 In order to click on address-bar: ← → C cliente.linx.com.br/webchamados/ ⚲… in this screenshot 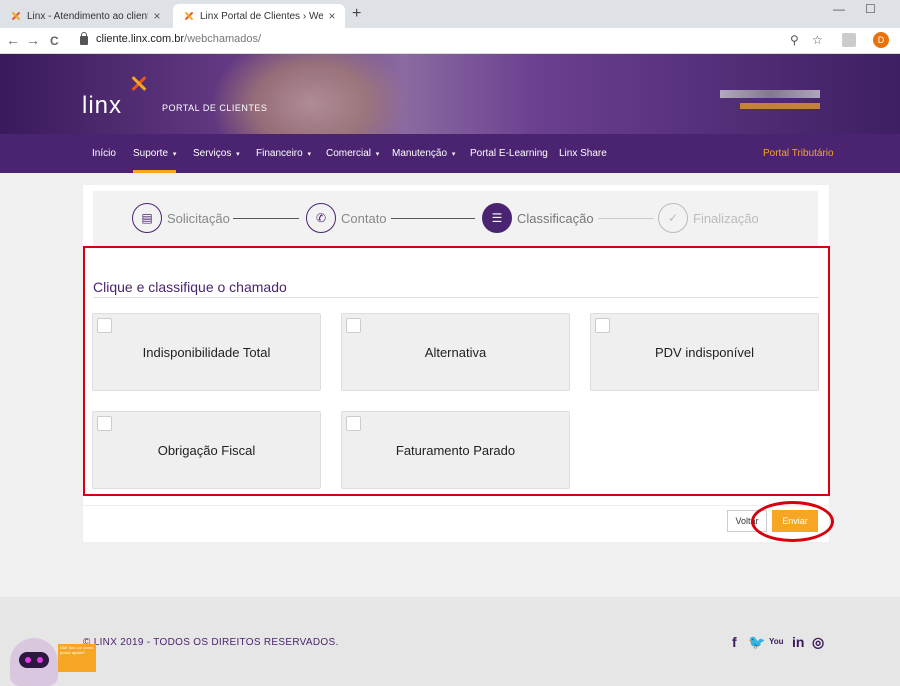, I will do `click(450, 41)`.